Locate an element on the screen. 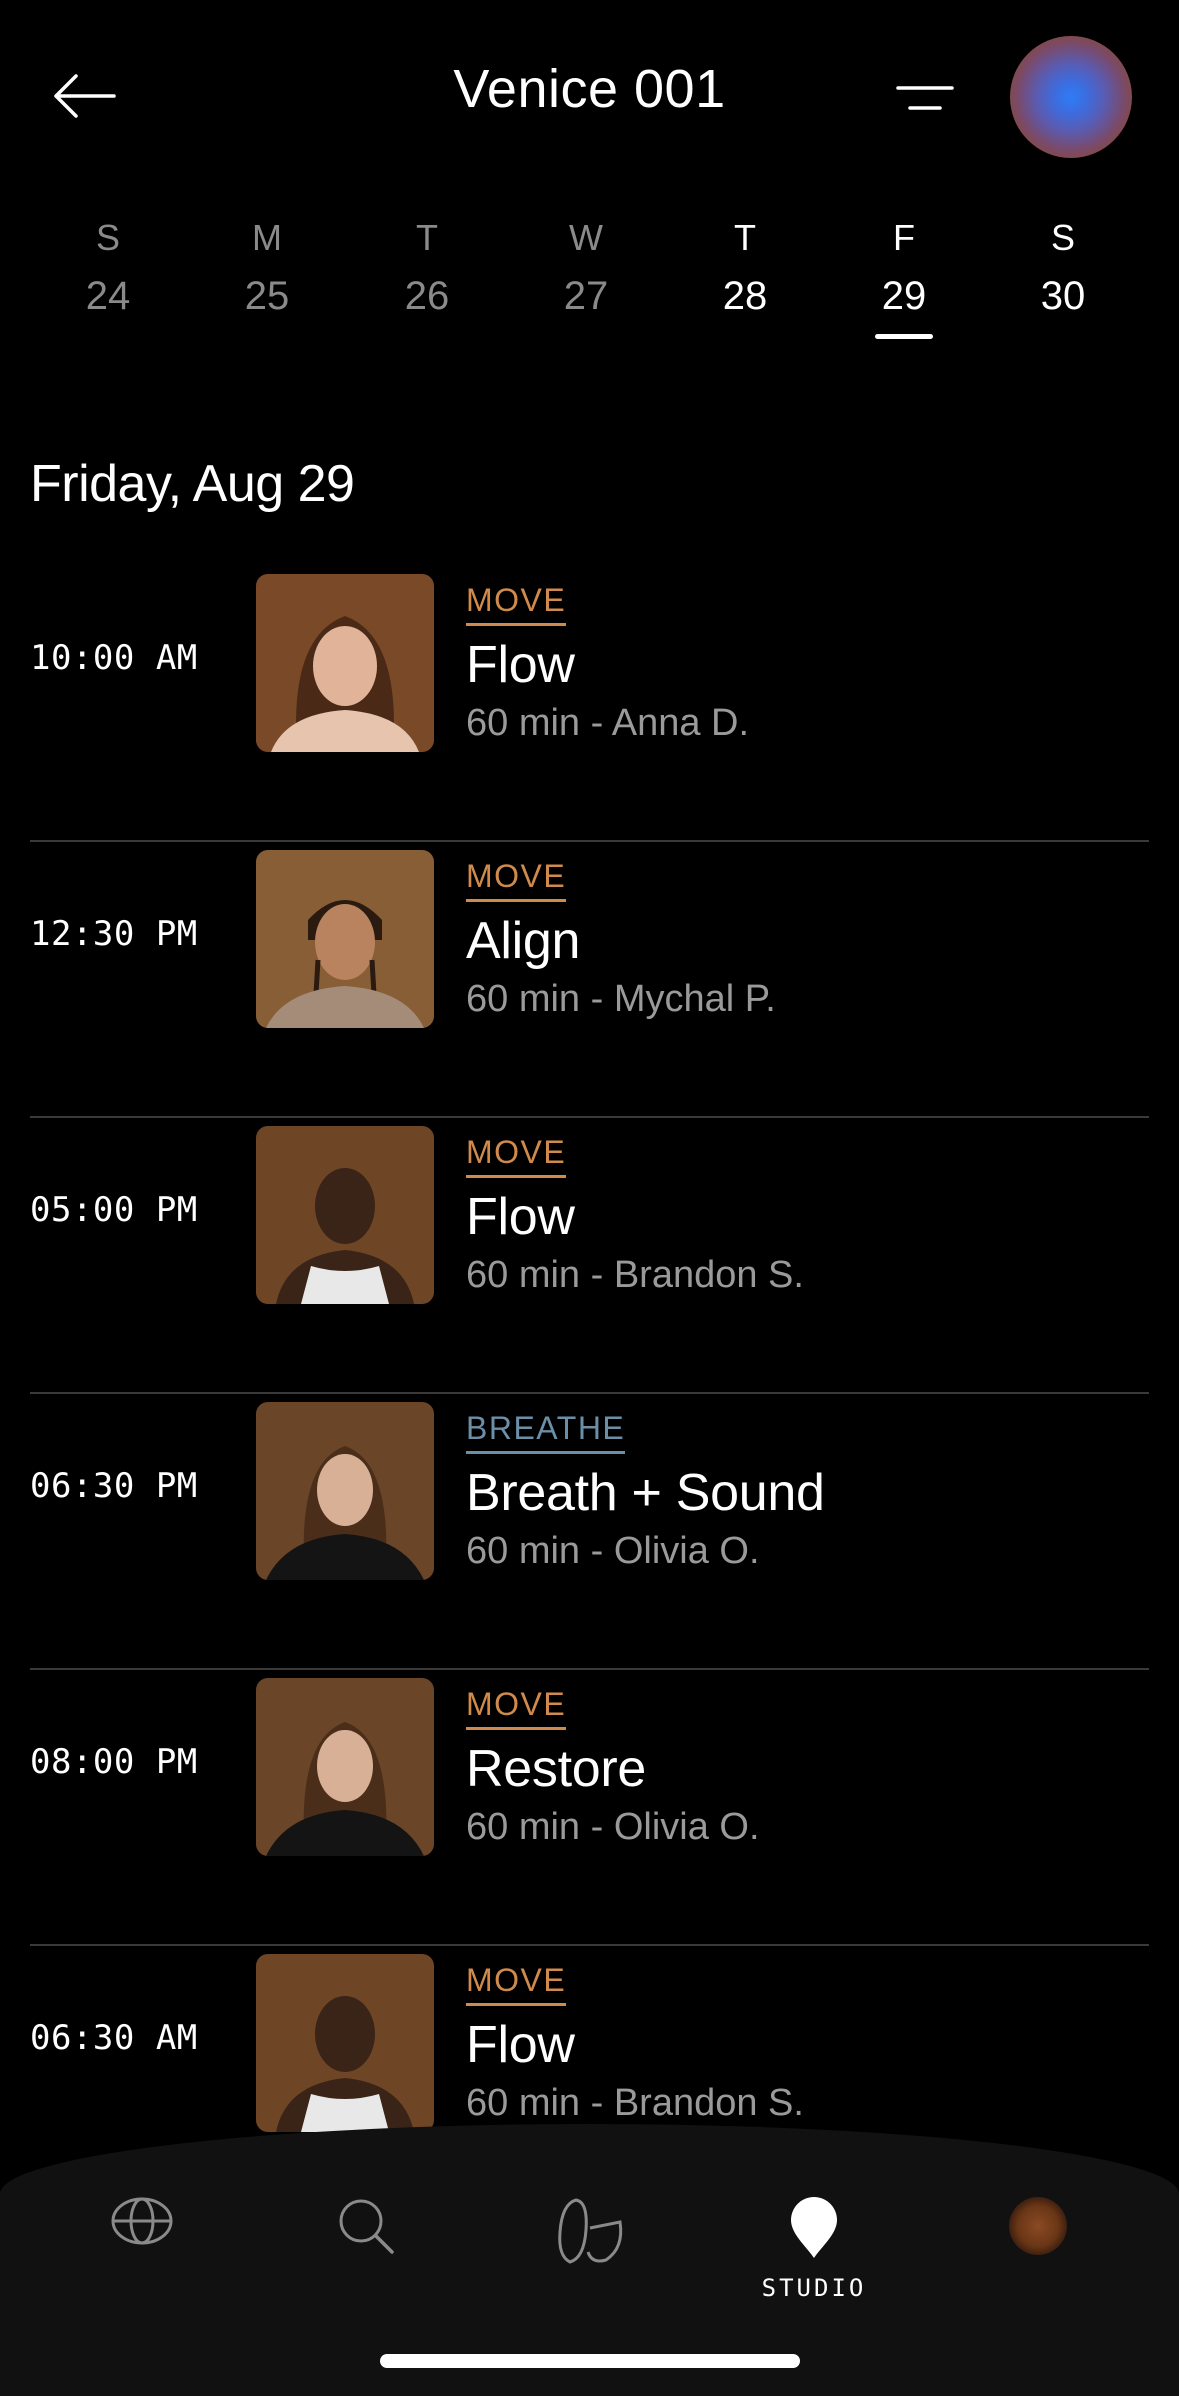 The width and height of the screenshot is (1179, 2396). class-row: 08:00 PM MOVE Restore 60 min - Olivia O. is located at coordinates (589, 1808).